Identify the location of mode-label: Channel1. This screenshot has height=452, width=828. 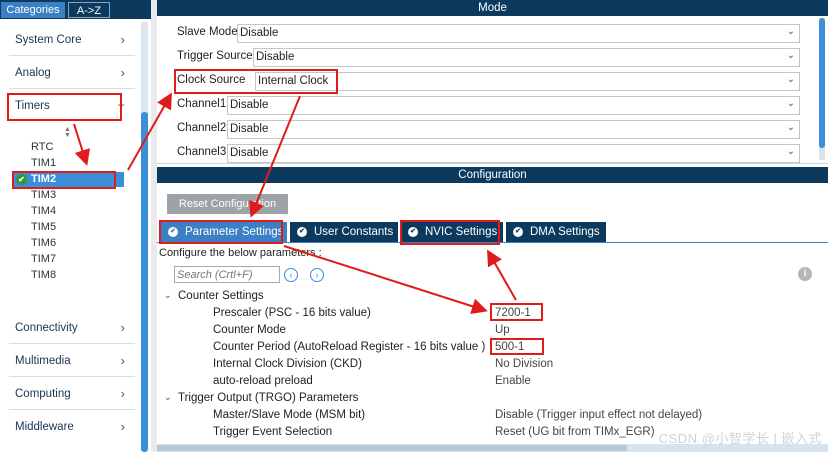
(202, 104).